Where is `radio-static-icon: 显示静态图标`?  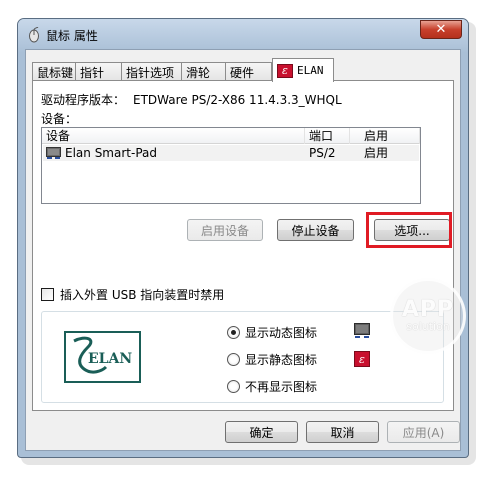 radio-static-icon: 显示静态图标 is located at coordinates (272, 359).